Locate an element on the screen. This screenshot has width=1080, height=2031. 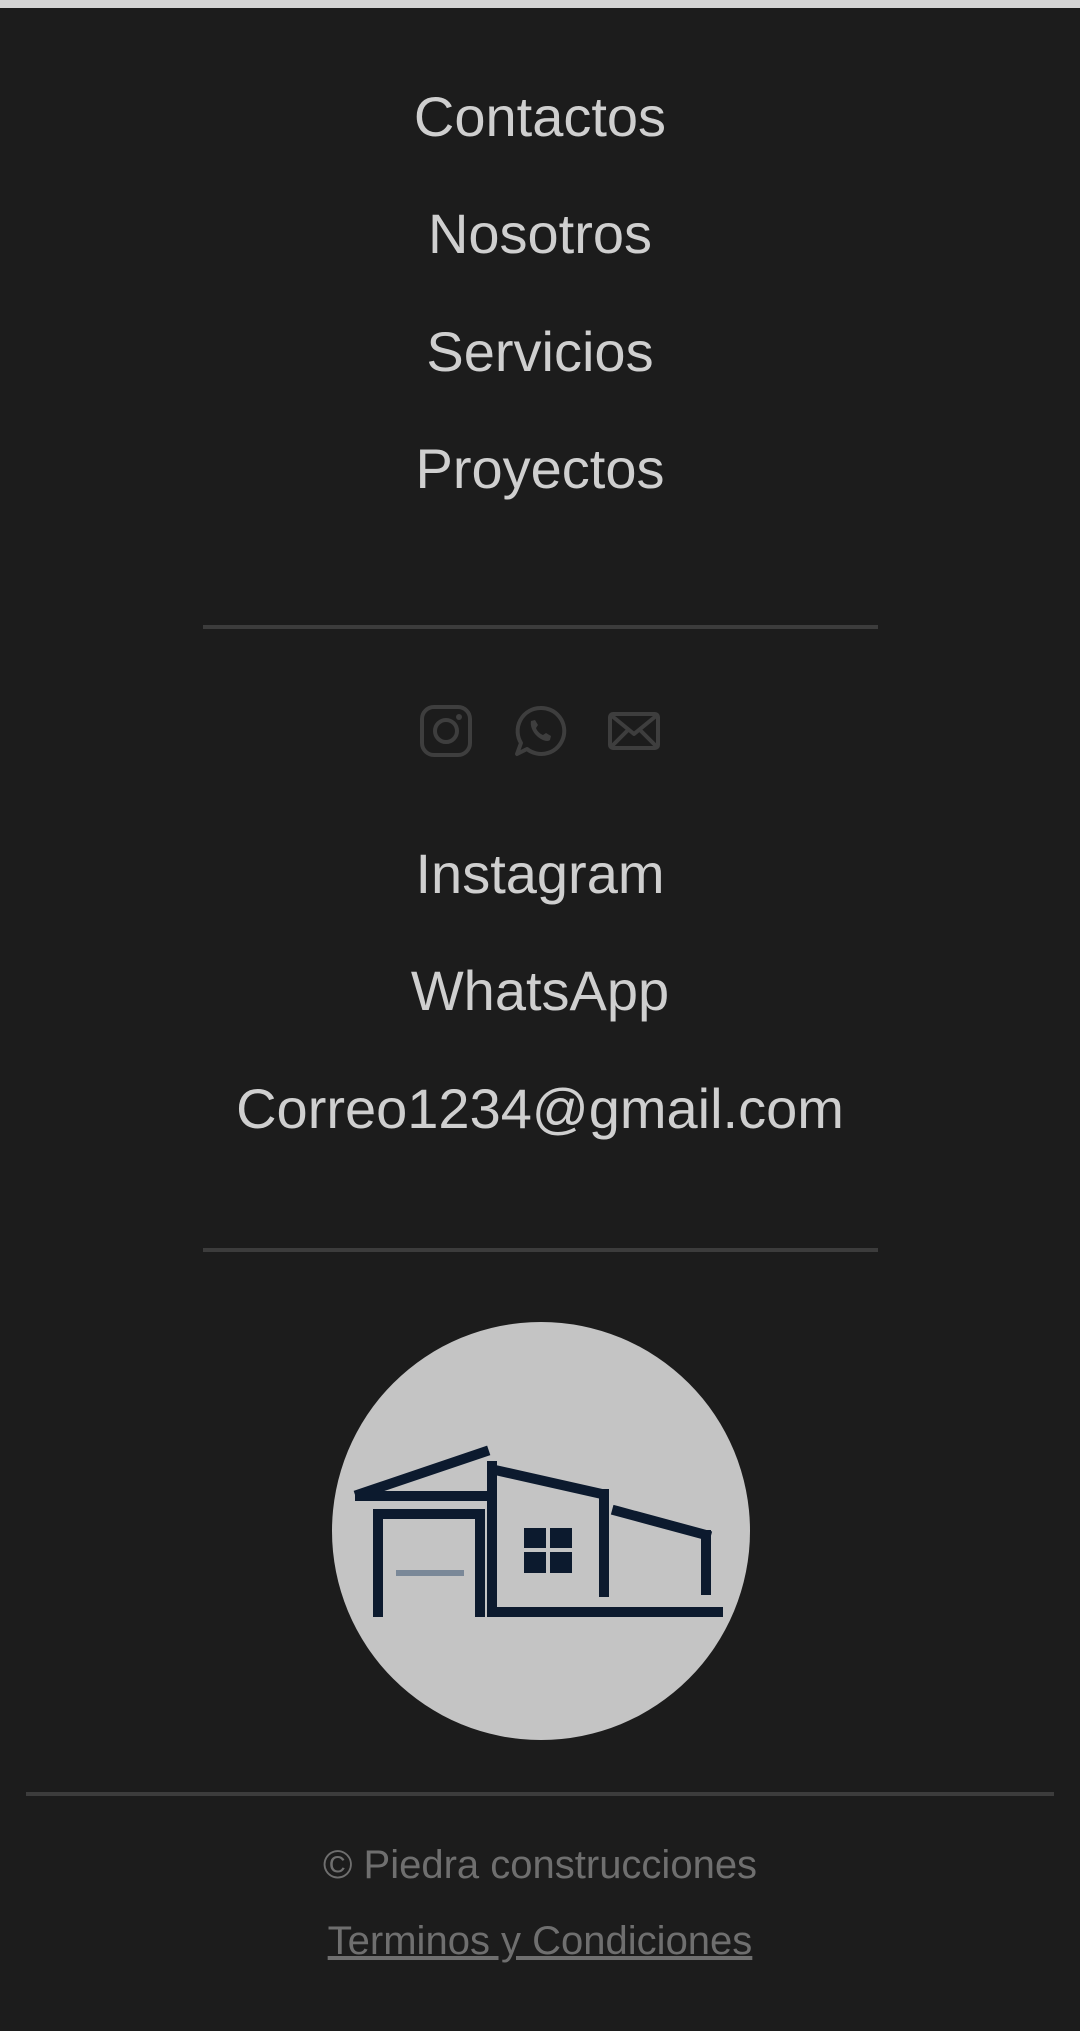
house-logo-icon is located at coordinates (538, 1531).